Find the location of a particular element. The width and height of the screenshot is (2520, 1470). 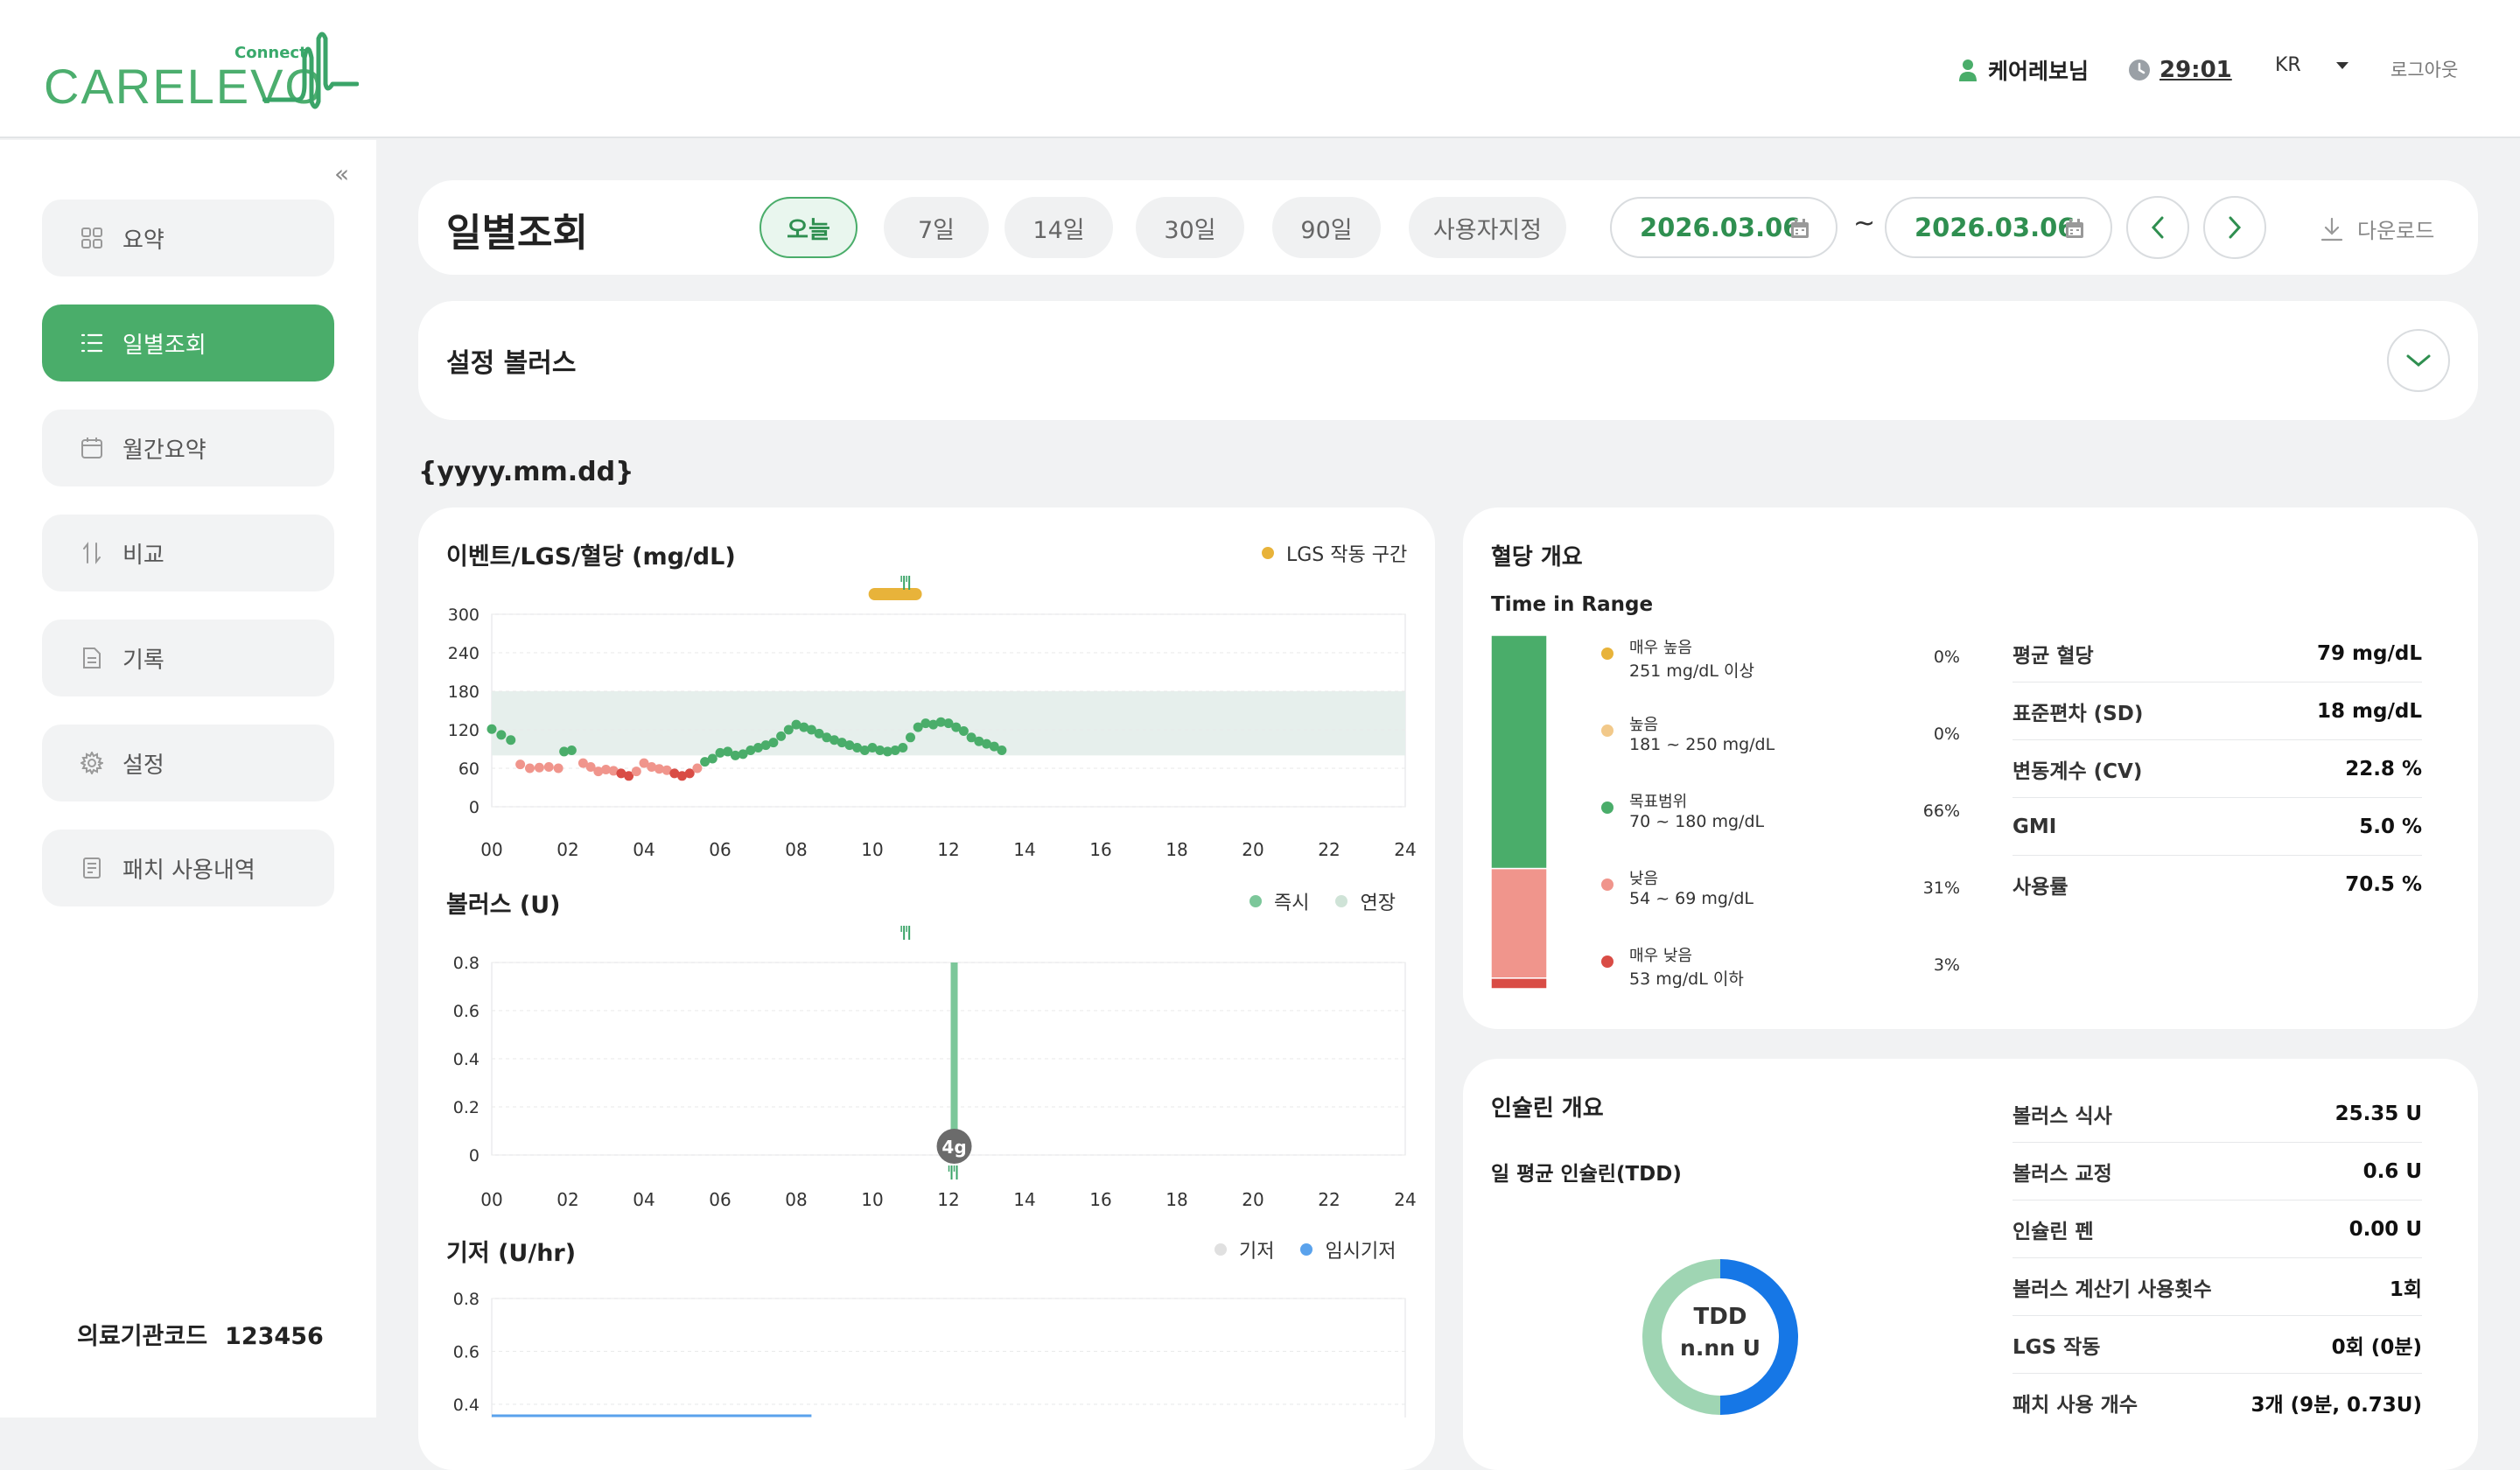

stat-value: 3개 (9분, 0.73U) is located at coordinates (2336, 1405).